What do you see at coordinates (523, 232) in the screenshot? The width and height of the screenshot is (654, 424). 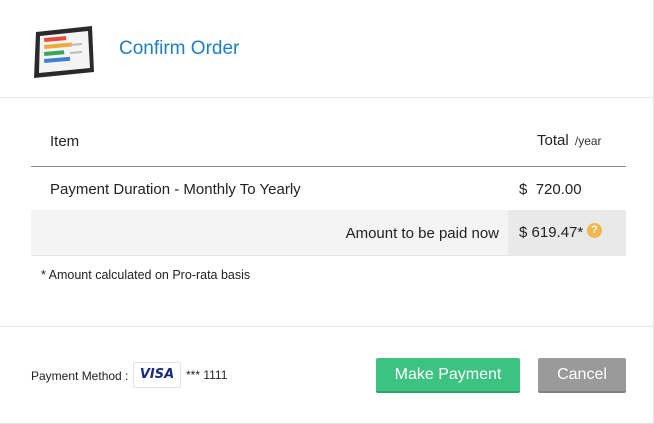 I see `amount-due-currency: $` at bounding box center [523, 232].